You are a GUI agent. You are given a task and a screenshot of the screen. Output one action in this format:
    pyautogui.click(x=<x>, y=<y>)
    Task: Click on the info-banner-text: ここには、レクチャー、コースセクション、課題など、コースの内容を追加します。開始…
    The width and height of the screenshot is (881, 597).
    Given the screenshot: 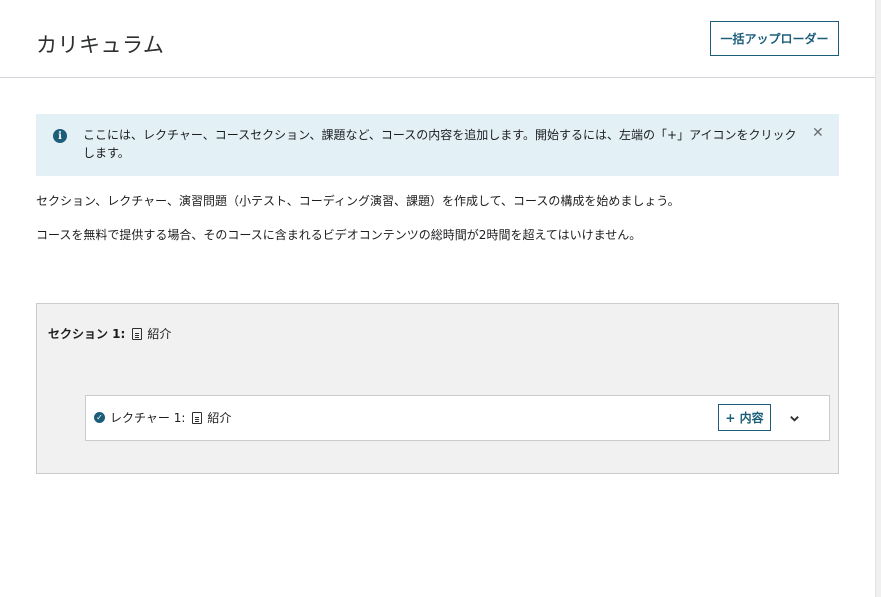 What is the action you would take?
    pyautogui.click(x=440, y=144)
    